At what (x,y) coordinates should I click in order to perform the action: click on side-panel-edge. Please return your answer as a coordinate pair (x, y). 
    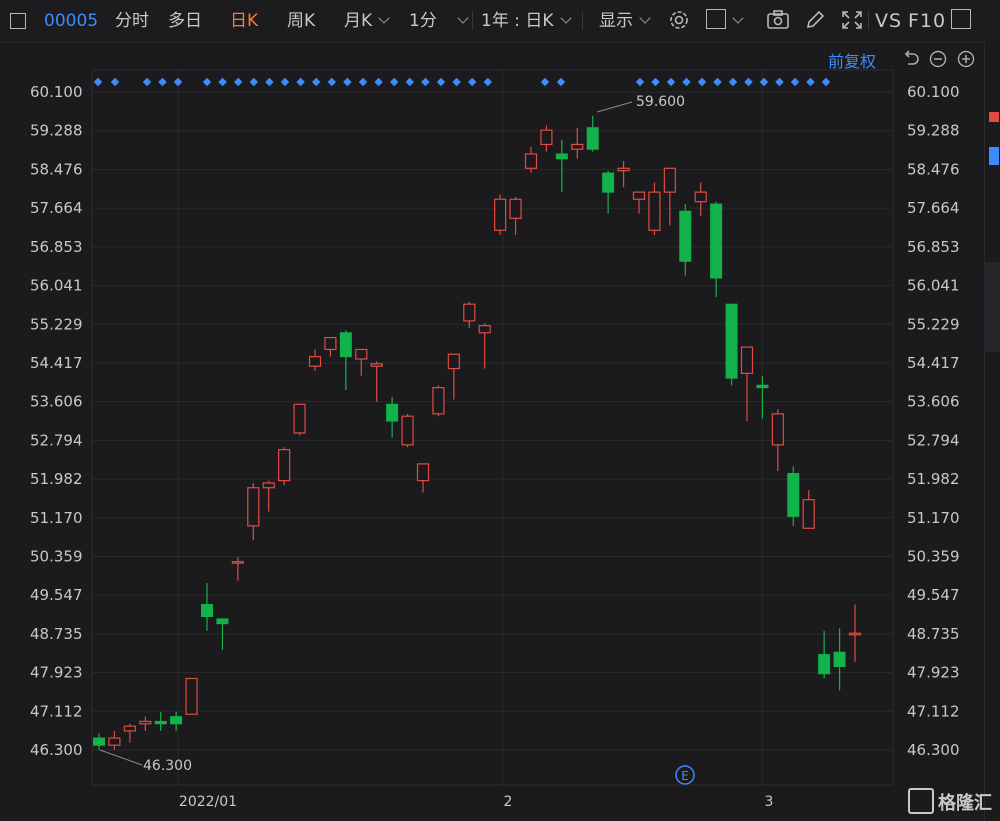
    Looking at the image, I should click on (992, 431).